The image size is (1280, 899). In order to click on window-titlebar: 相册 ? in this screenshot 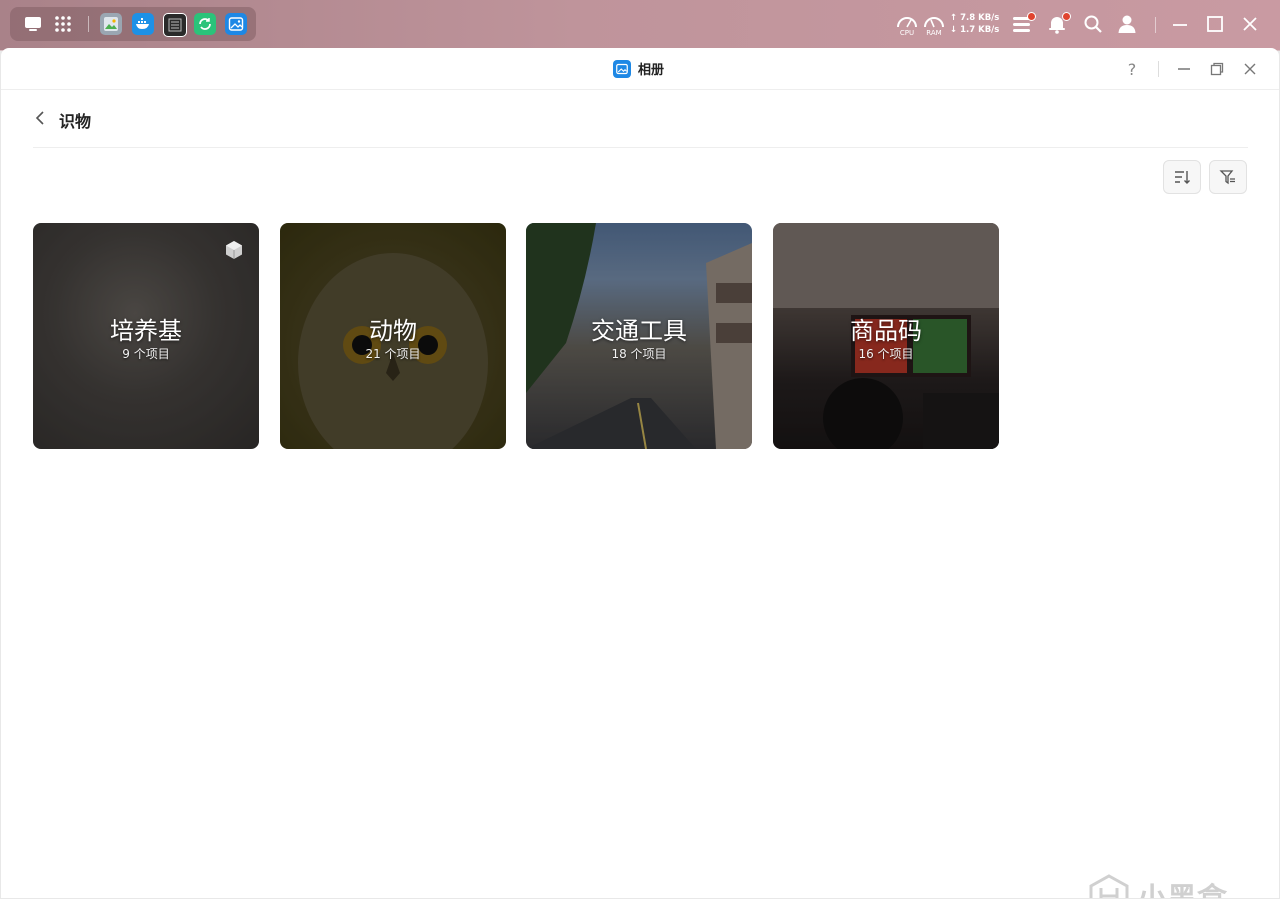, I will do `click(640, 69)`.